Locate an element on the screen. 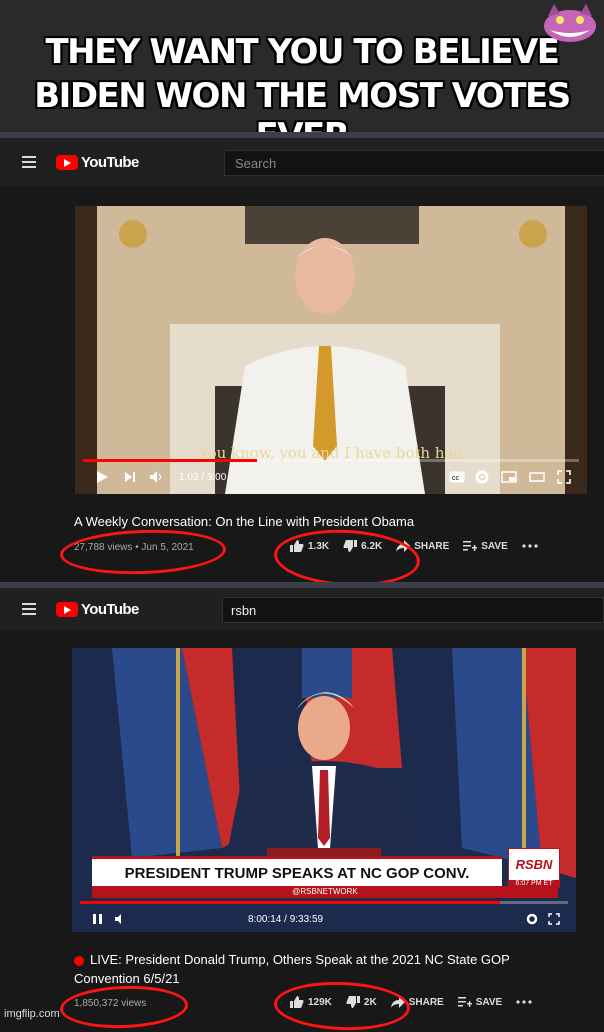 This screenshot has height=1032, width=604. live-indicator-icon is located at coordinates (79, 960).